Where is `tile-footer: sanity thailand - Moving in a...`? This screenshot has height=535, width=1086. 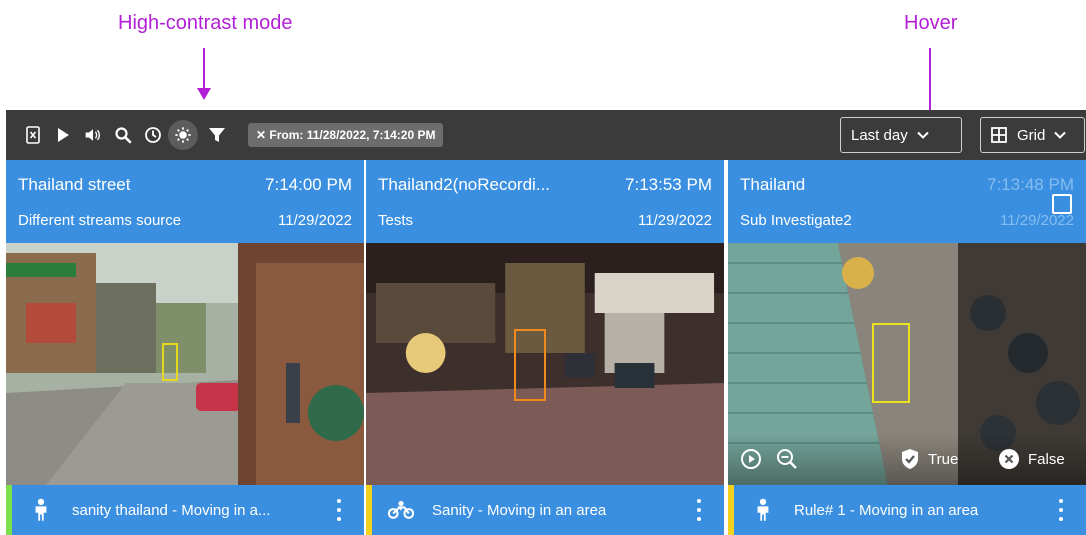
tile-footer: sanity thailand - Moving in a... is located at coordinates (185, 510).